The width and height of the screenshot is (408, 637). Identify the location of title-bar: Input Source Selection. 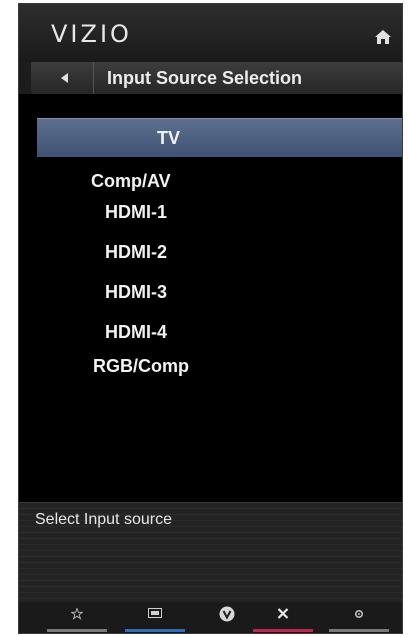
(216, 78).